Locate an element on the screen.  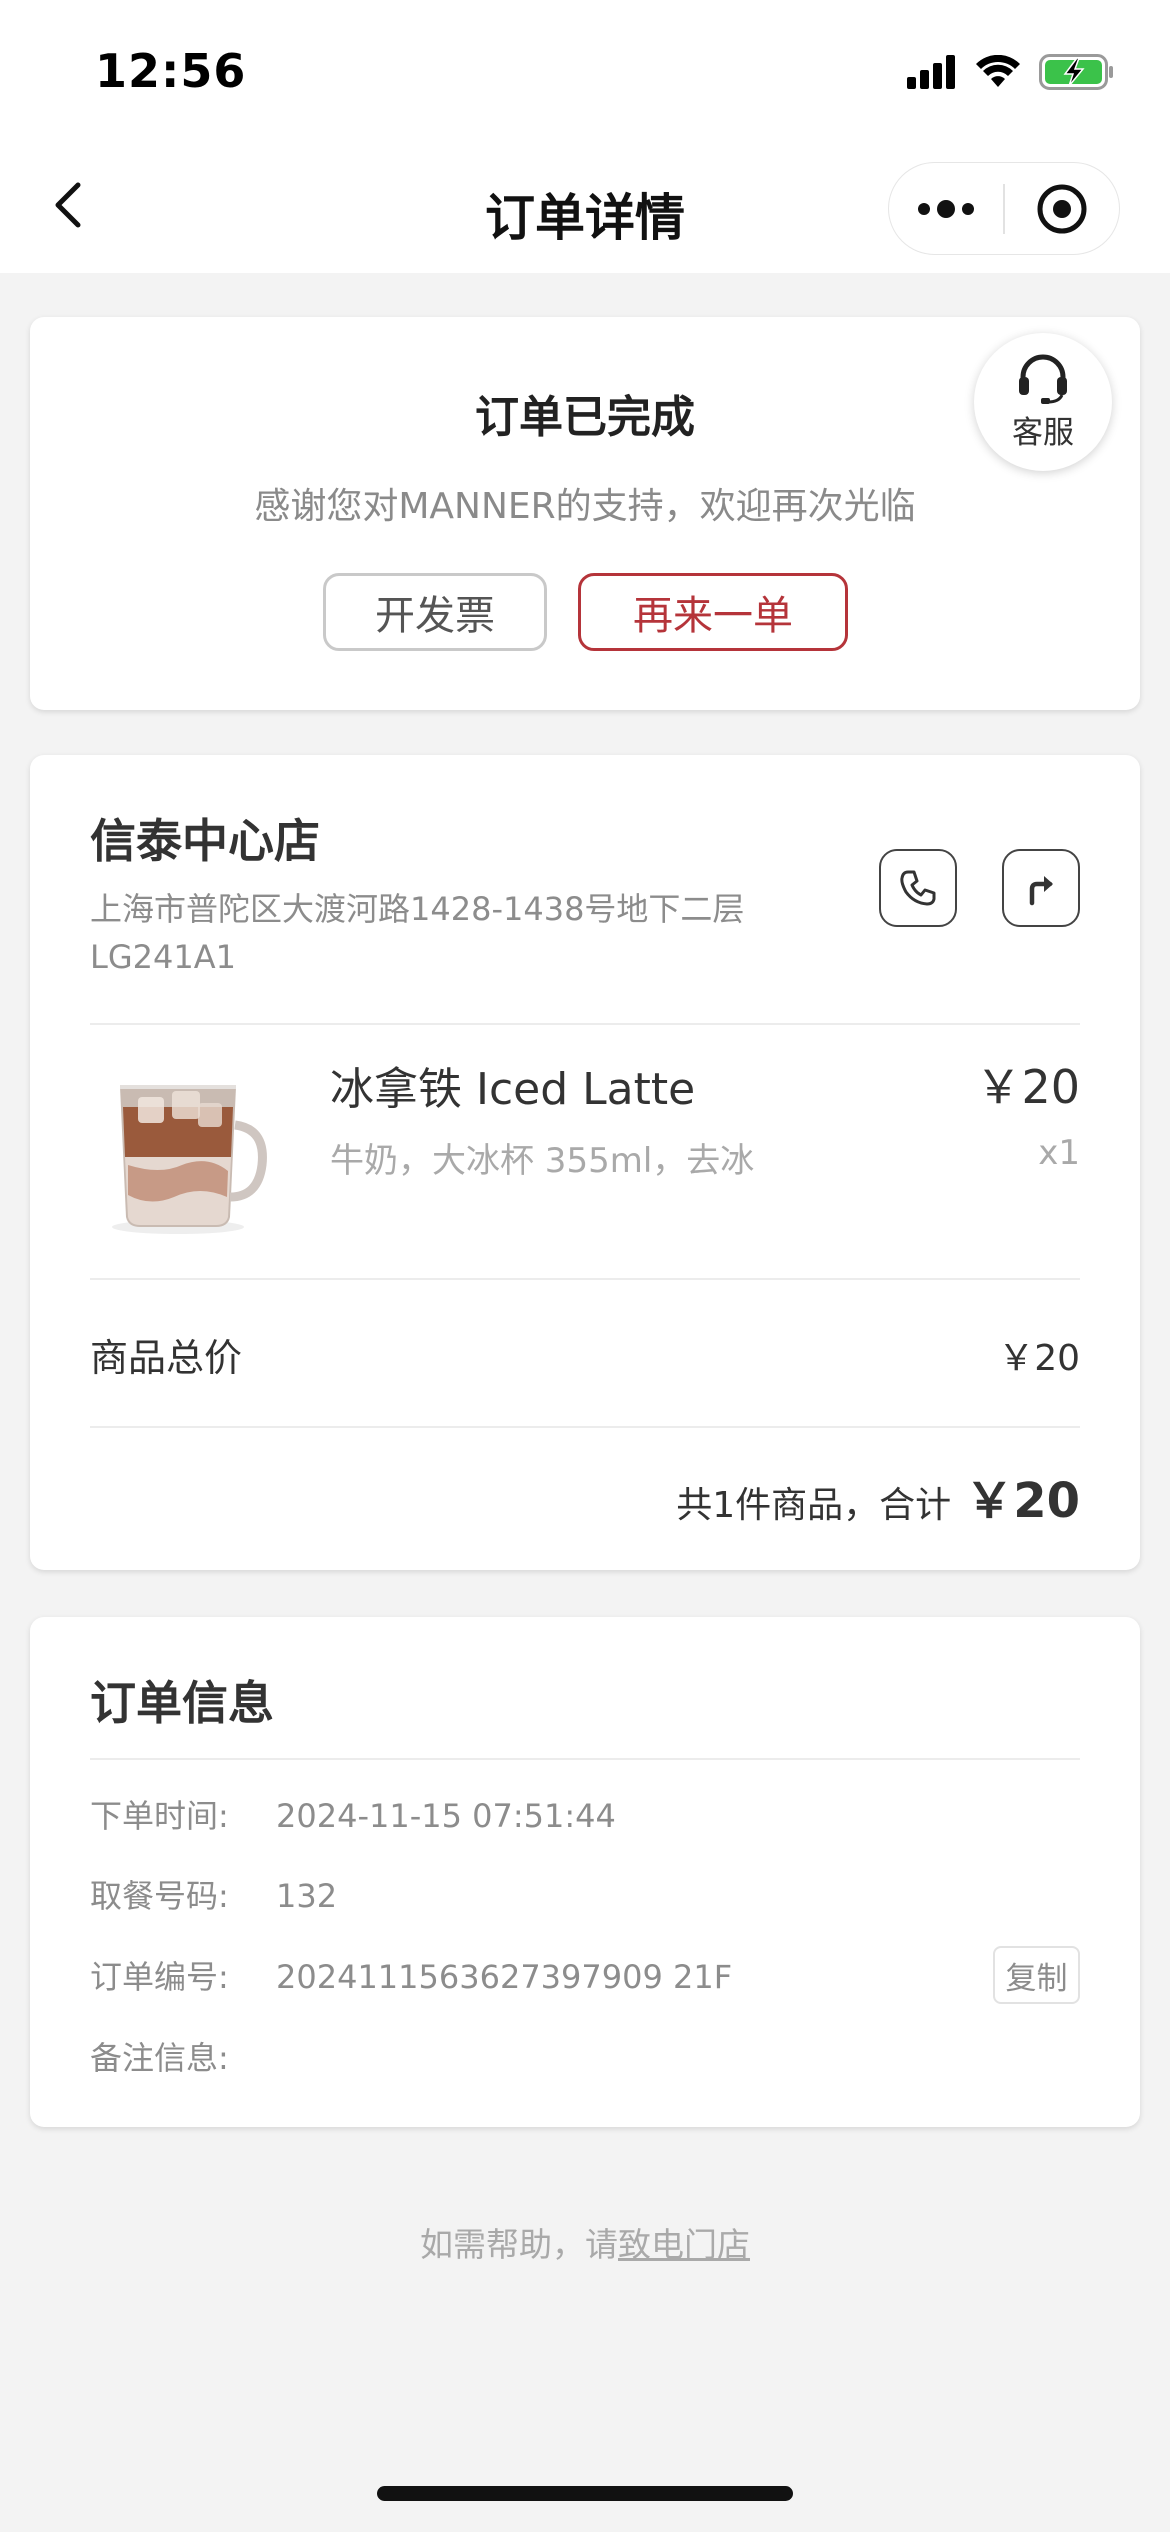
help-footer: 如需帮助，请致电门店 is located at coordinates (585, 2242).